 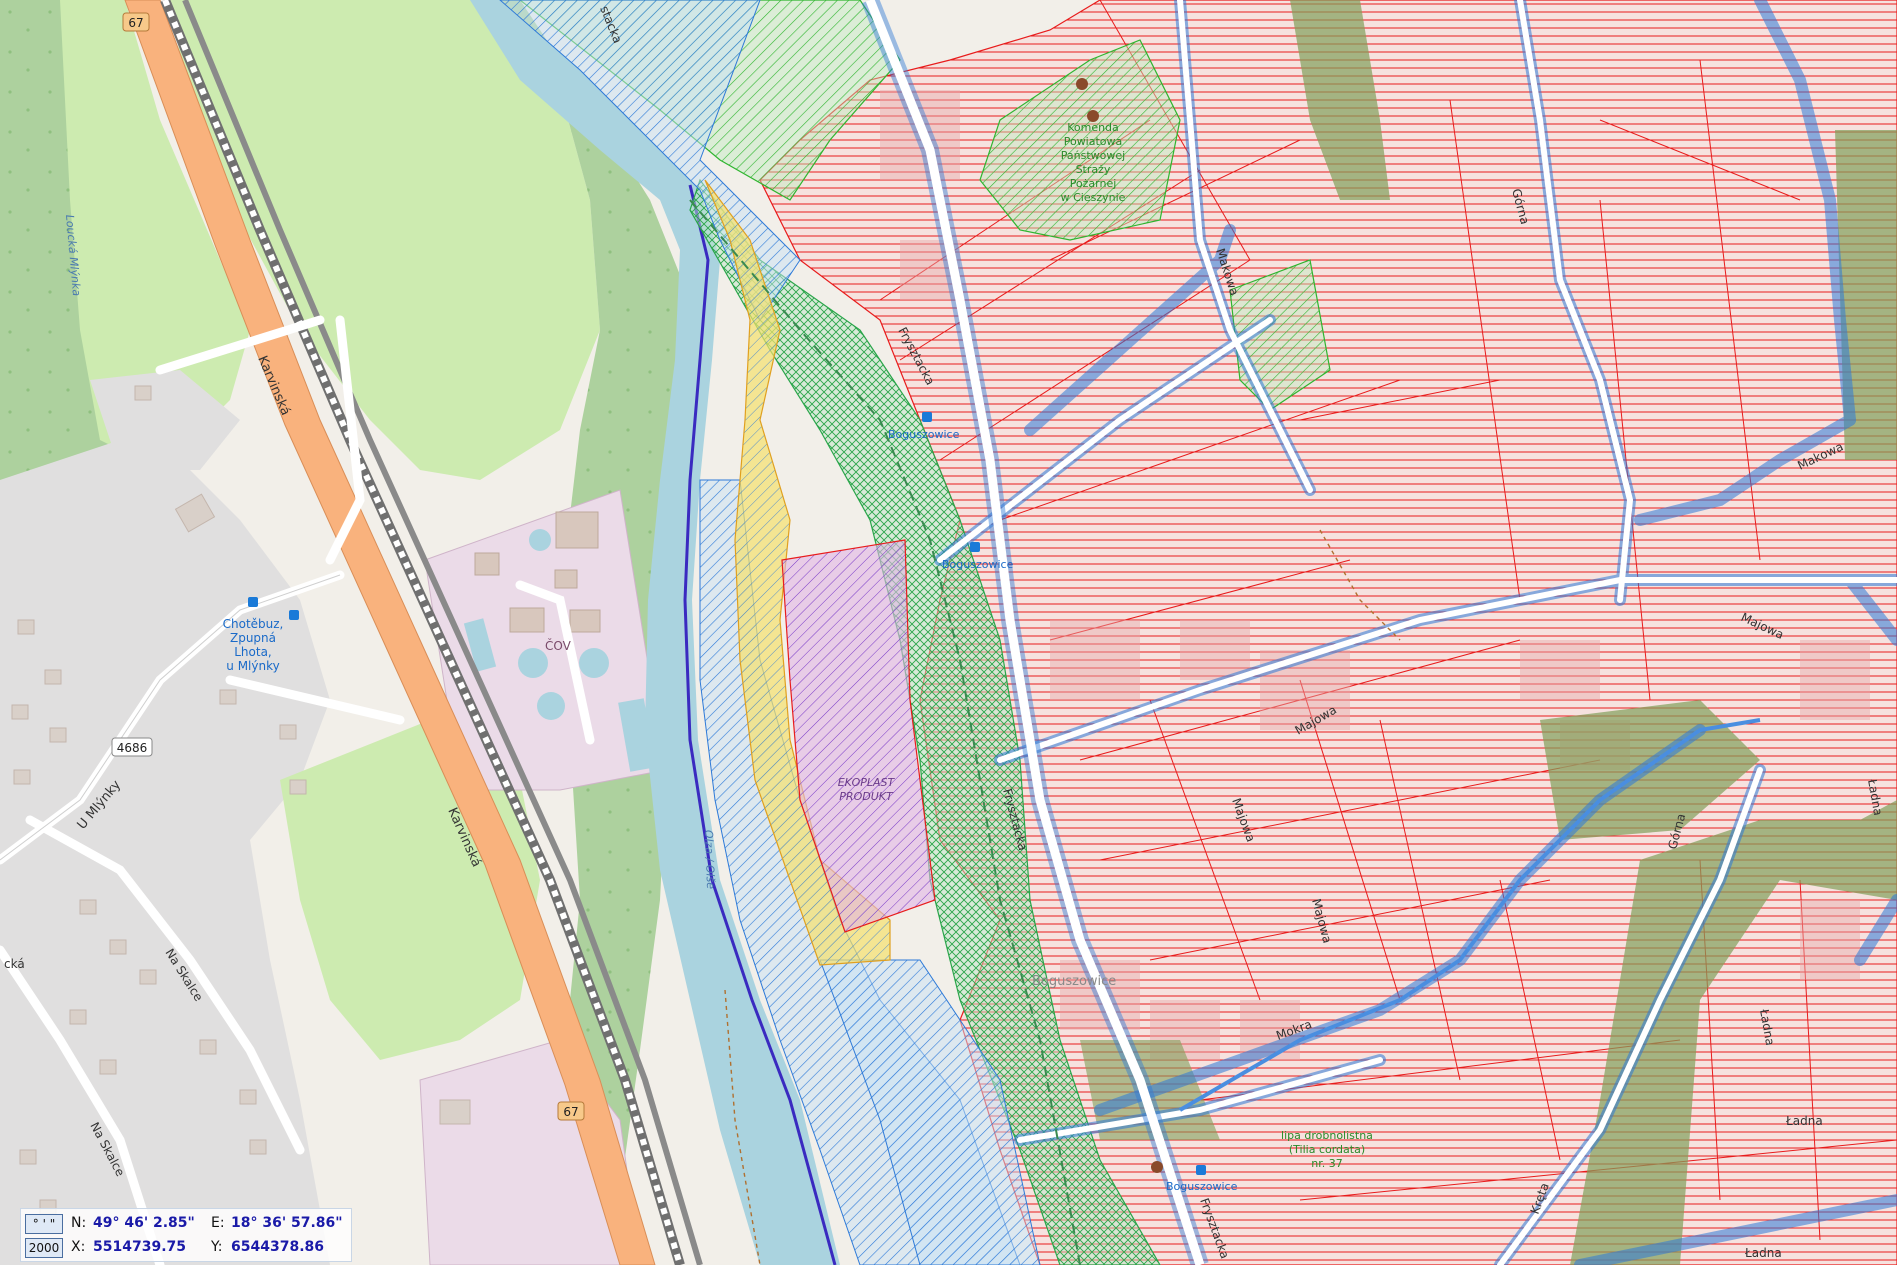 What do you see at coordinates (1804, 1121) in the screenshot?
I see `label-ladna-c: Ładna` at bounding box center [1804, 1121].